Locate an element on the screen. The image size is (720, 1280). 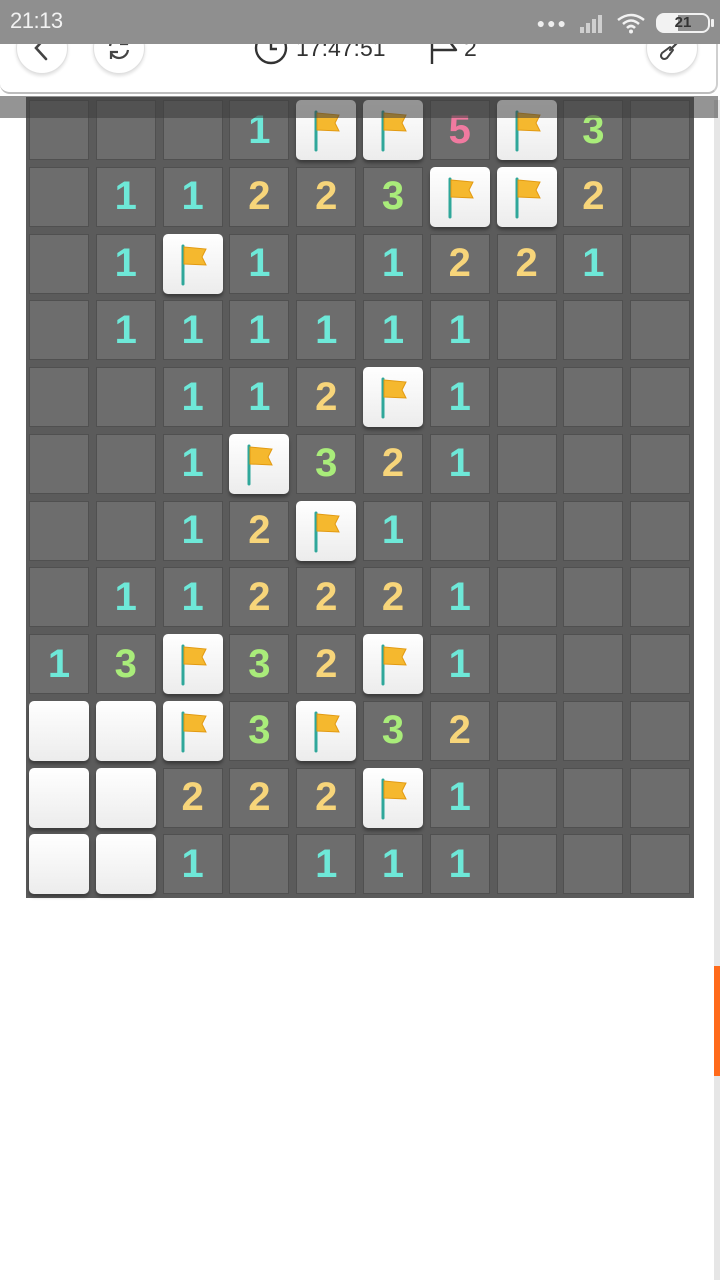
scrollbar-thumb is located at coordinates (717, 1021).